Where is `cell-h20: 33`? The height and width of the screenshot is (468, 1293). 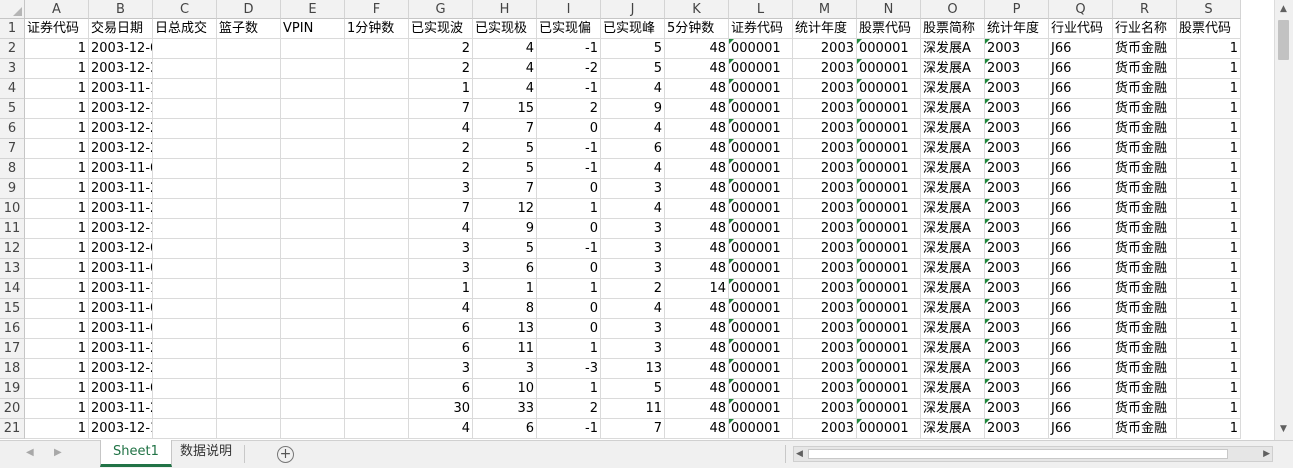
cell-h20: 33 is located at coordinates (505, 409).